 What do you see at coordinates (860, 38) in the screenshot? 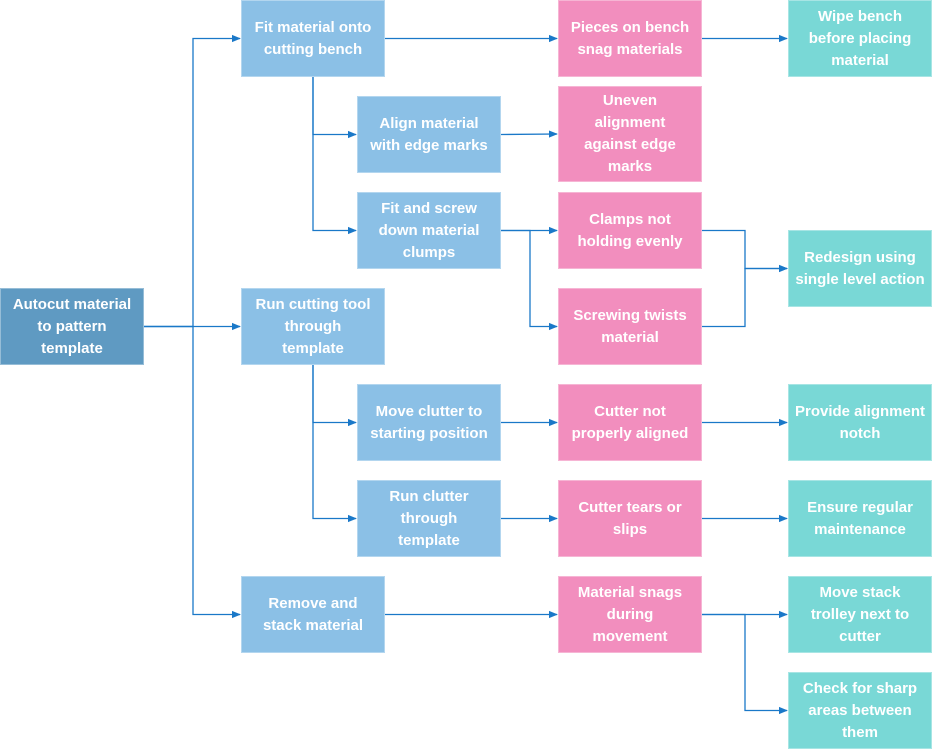
I see `node-wipe-bench: Wipe bench before placing material` at bounding box center [860, 38].